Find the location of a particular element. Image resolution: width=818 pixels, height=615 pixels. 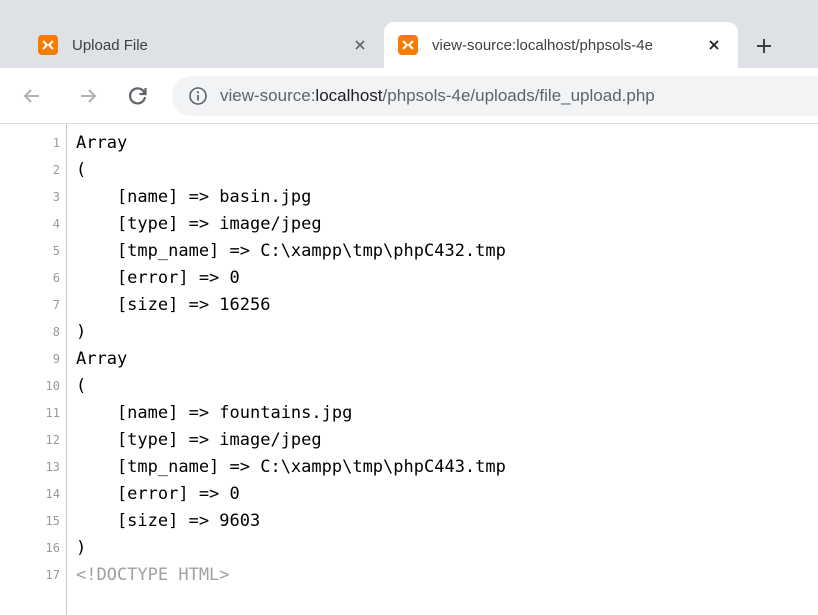

reload-icon is located at coordinates (137, 96).